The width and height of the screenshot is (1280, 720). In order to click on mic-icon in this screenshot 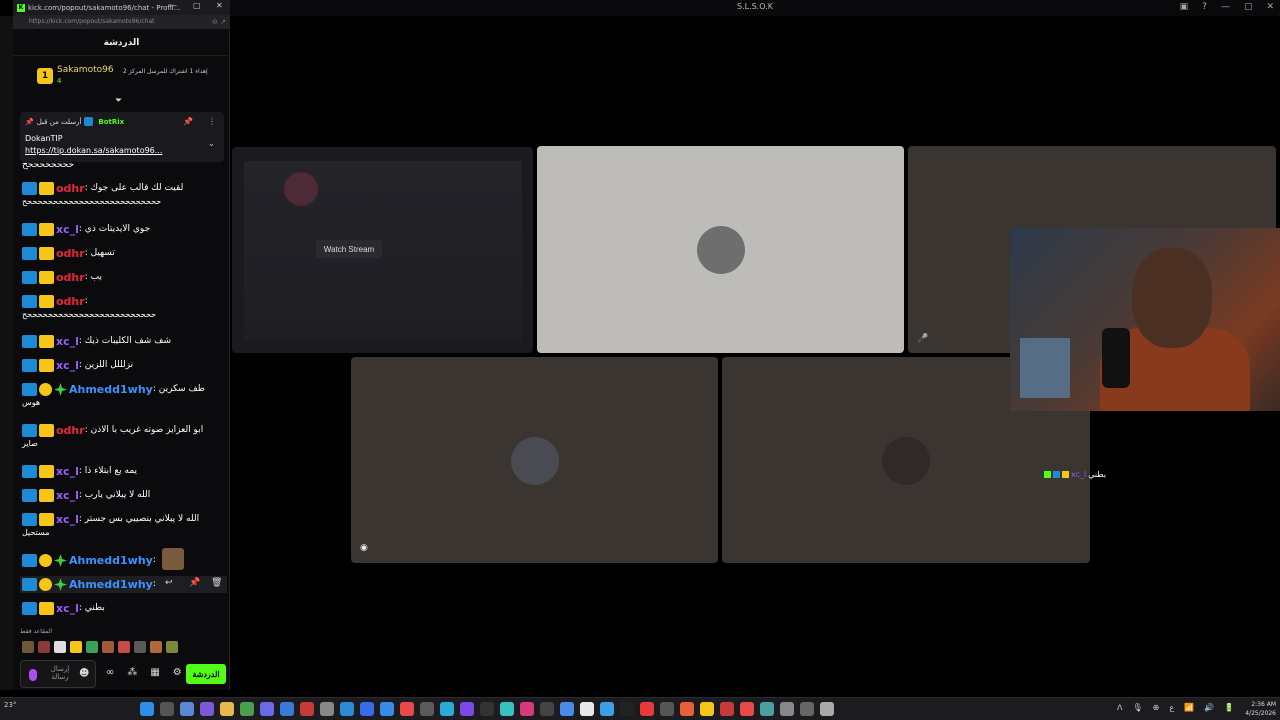, I will do `click(33, 675)`.